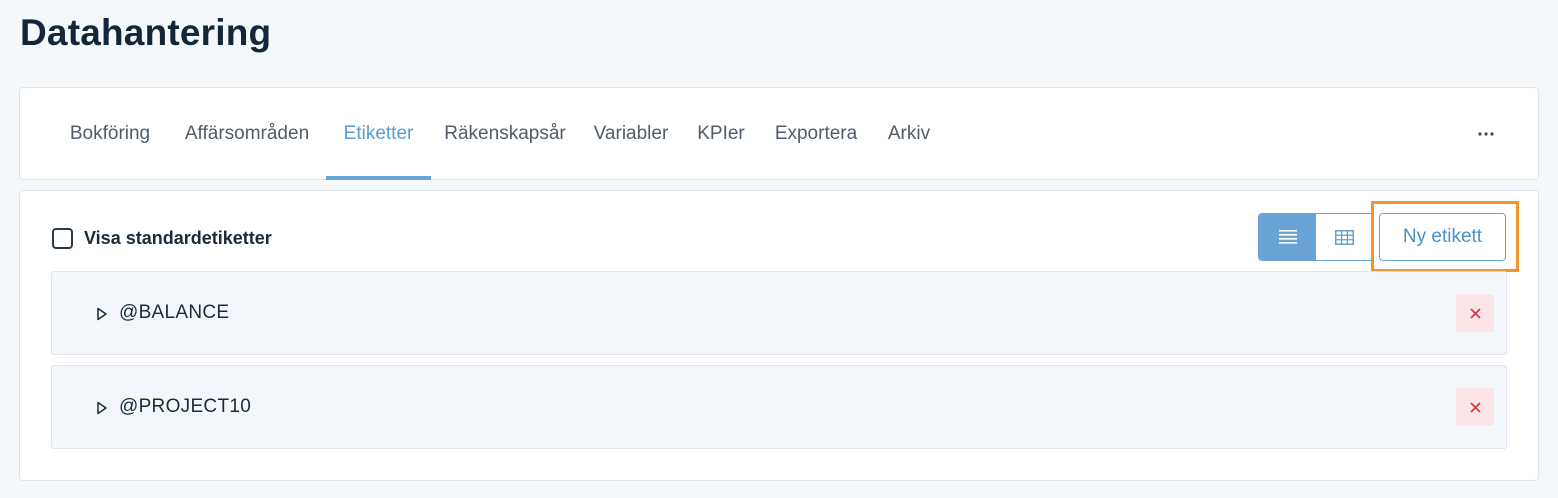 The height and width of the screenshot is (498, 1558). What do you see at coordinates (721, 133) in the screenshot?
I see `tab-kpier: KPIer` at bounding box center [721, 133].